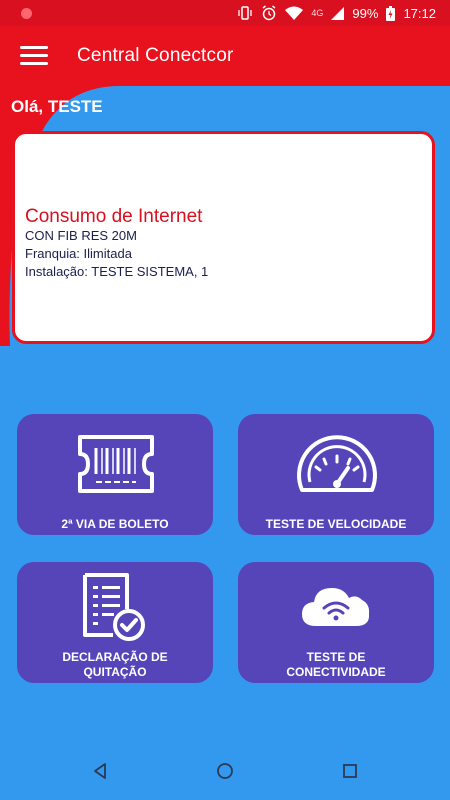 Image resolution: width=450 pixels, height=800 pixels. What do you see at coordinates (365, 13) in the screenshot?
I see `battery-percent: 99%` at bounding box center [365, 13].